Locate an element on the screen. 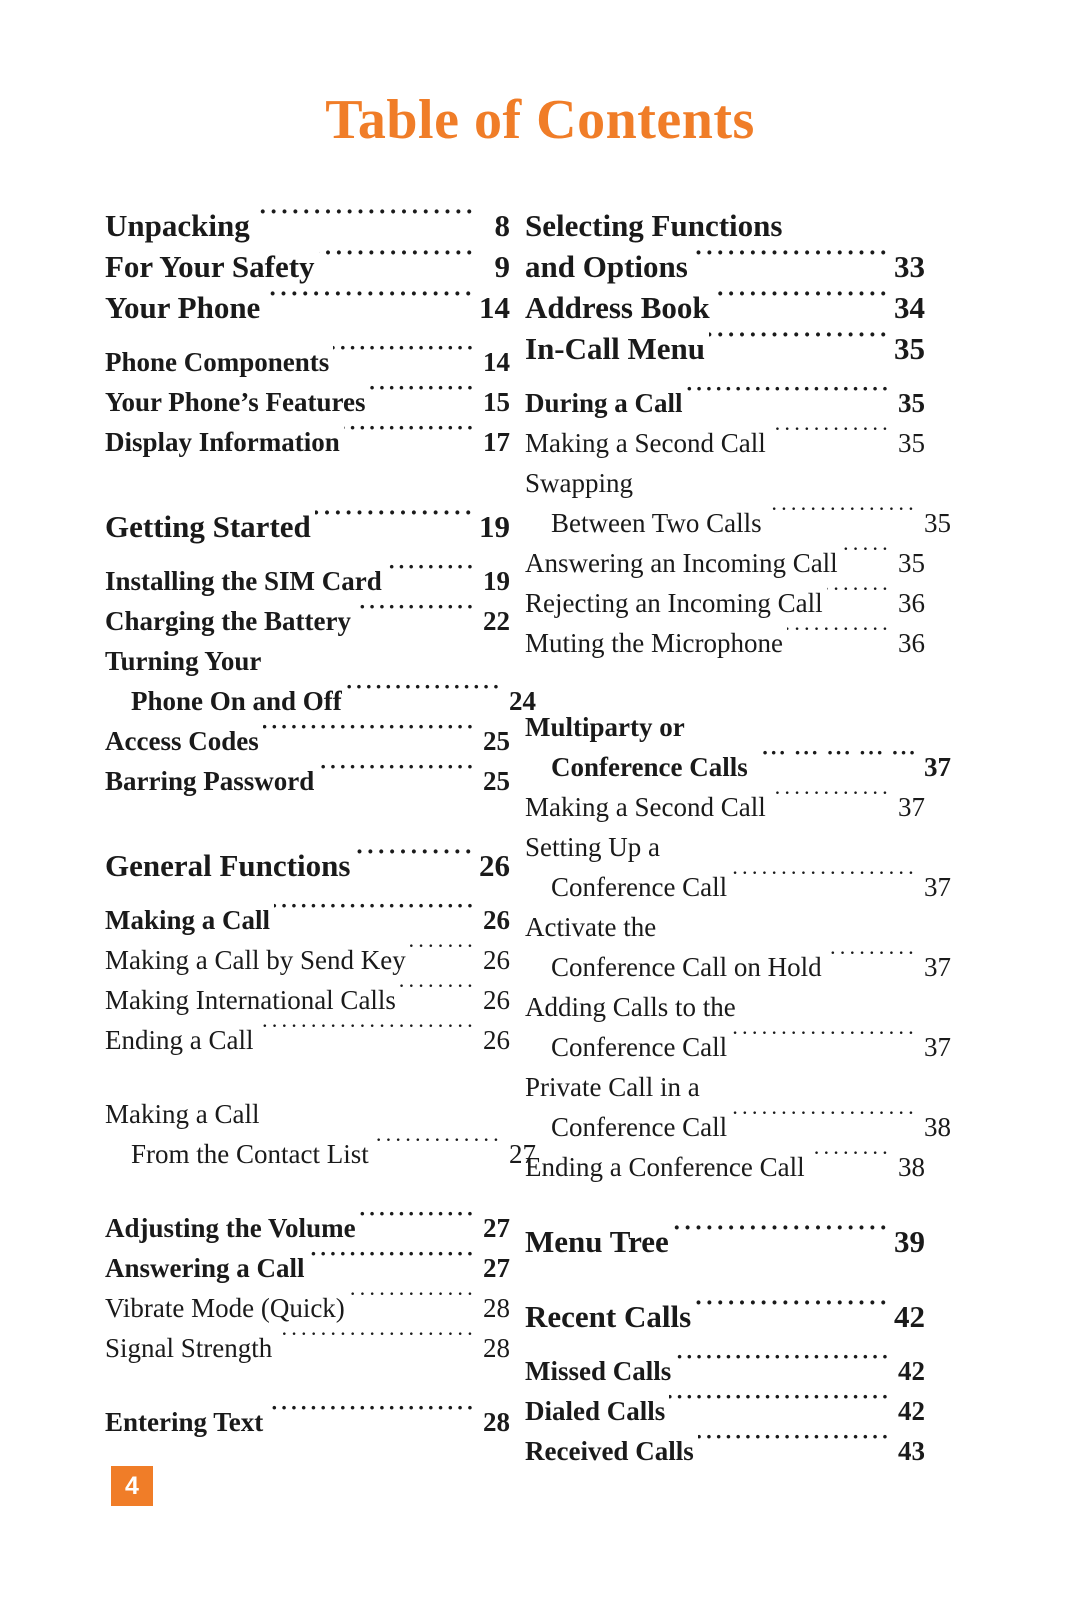 This screenshot has height=1621, width=1080. toc-entry: Answering an Incoming Call 35 is located at coordinates (725, 563).